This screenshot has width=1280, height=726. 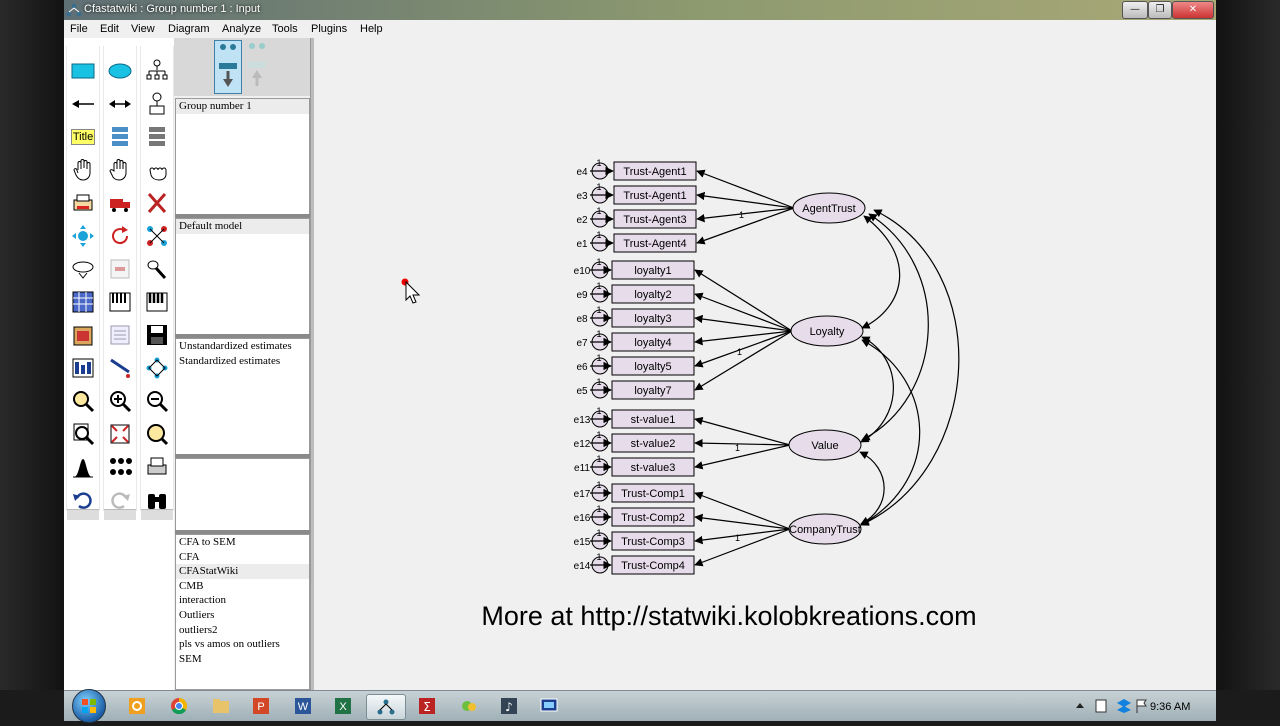 I want to click on menu-analyze: Analyze, so click(x=241, y=29).